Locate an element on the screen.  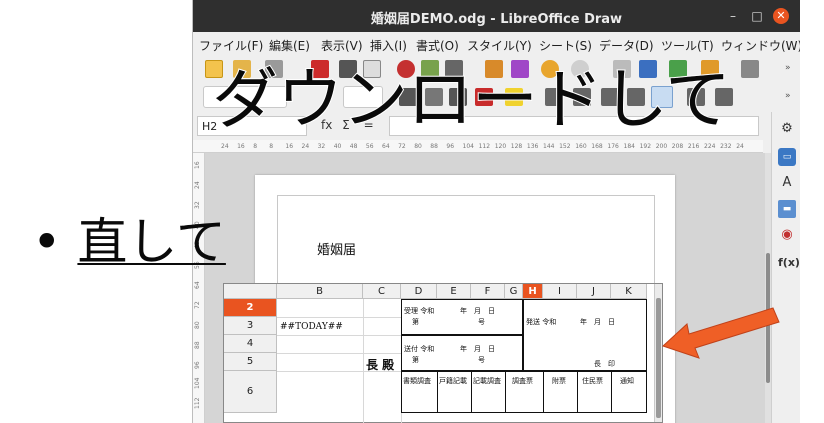
registry-label: 戸籍記載 is located at coordinates (453, 381).